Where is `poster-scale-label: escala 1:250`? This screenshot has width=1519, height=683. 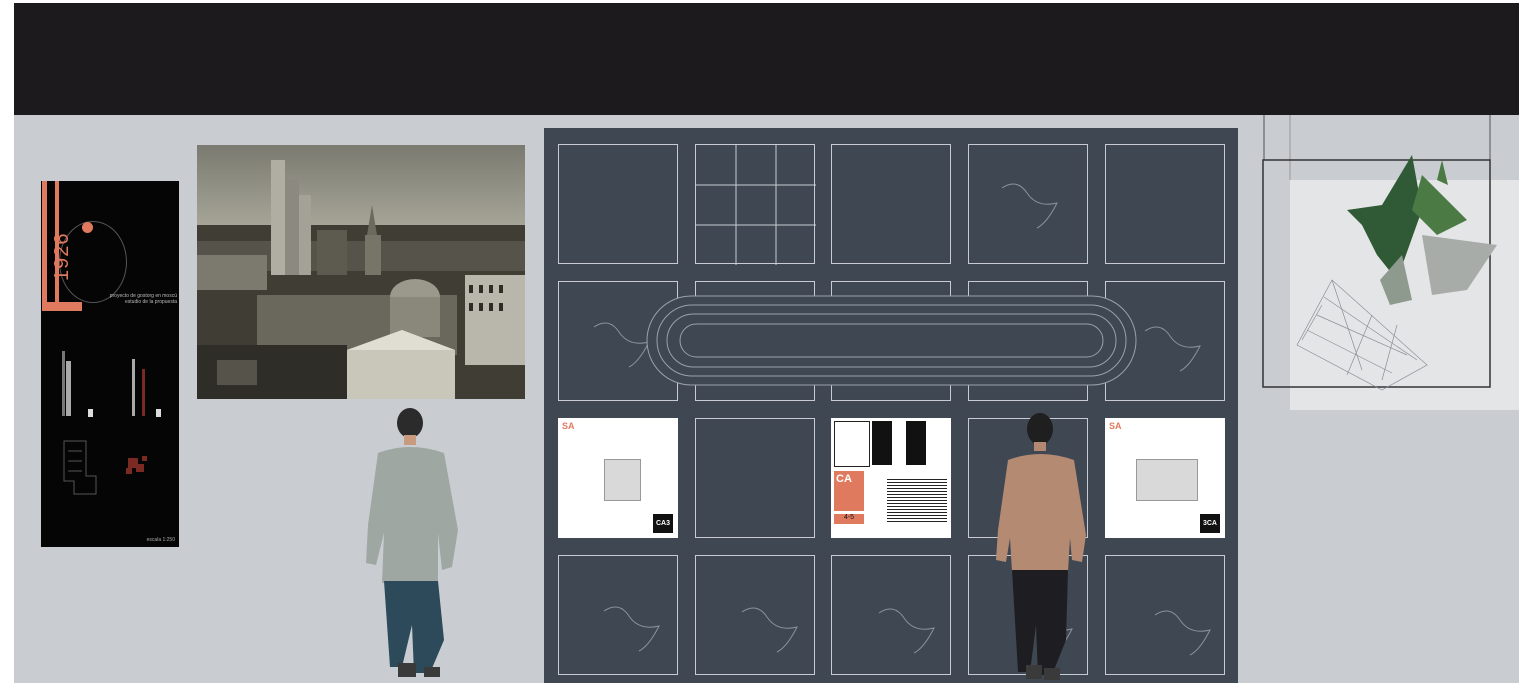
poster-scale-label: escala 1:250 is located at coordinates (160, 540).